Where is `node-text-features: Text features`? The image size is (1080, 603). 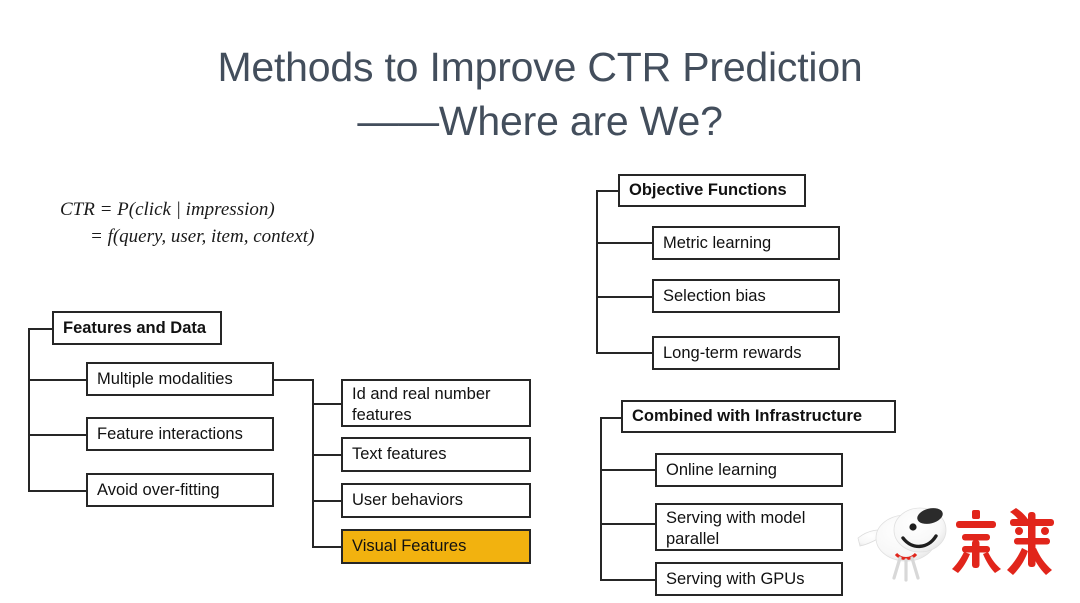 node-text-features: Text features is located at coordinates (436, 454).